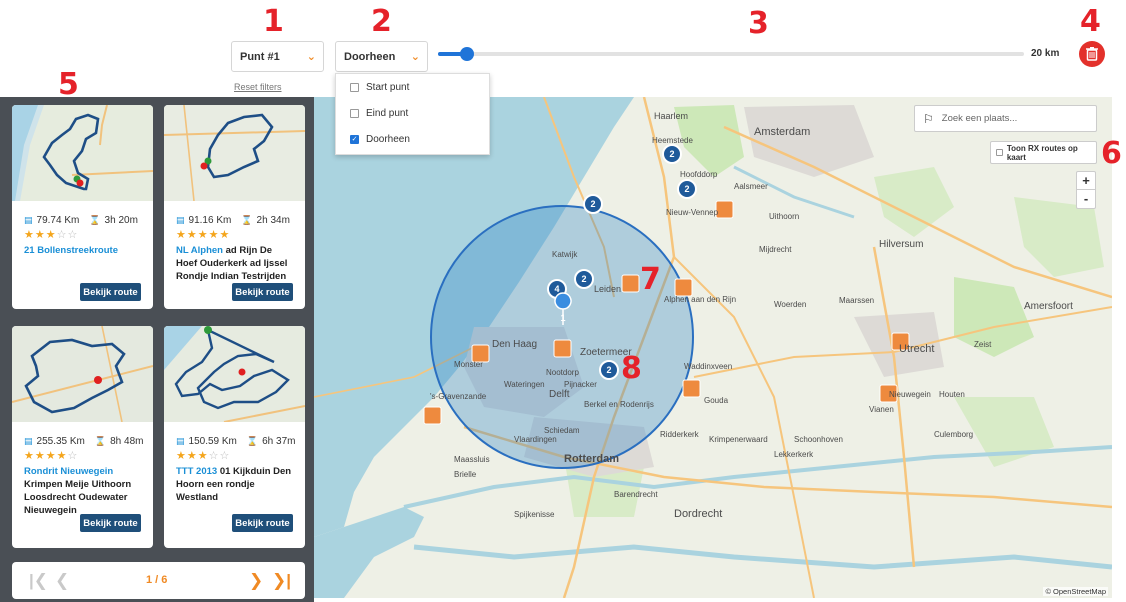 Image resolution: width=1126 pixels, height=602 pixels. What do you see at coordinates (758, 23) in the screenshot?
I see `annotation-number: 3` at bounding box center [758, 23].